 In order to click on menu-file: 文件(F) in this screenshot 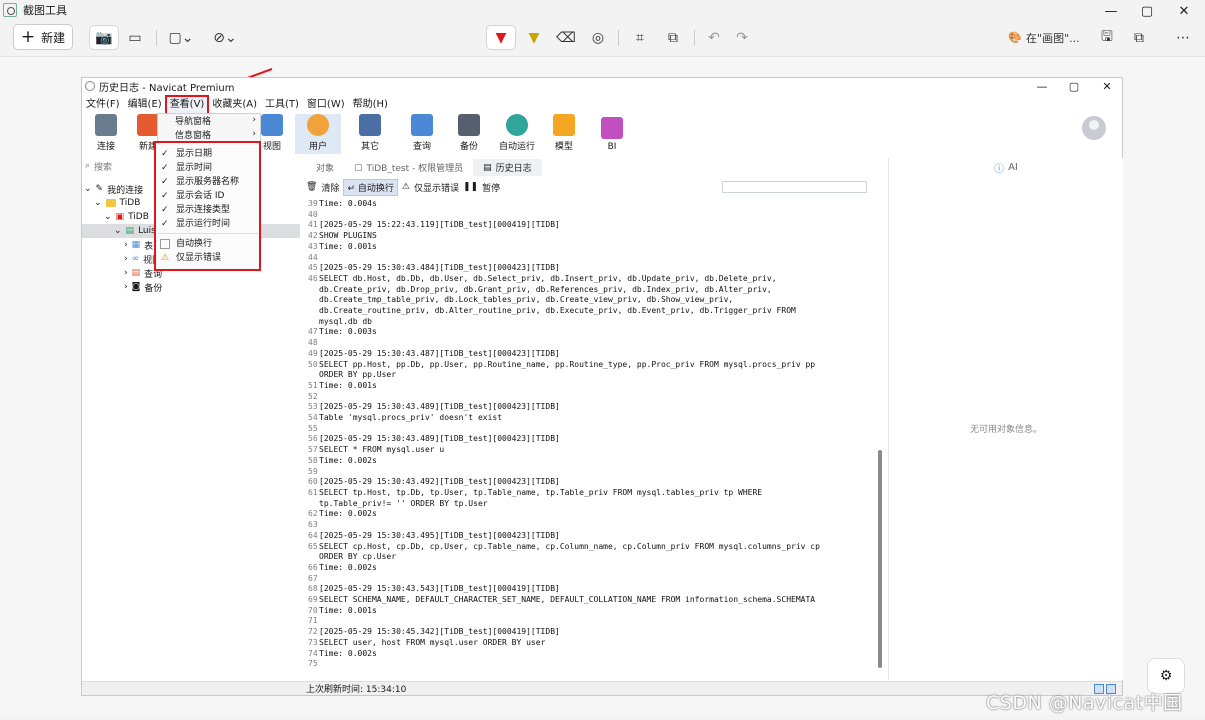, I will do `click(103, 105)`.